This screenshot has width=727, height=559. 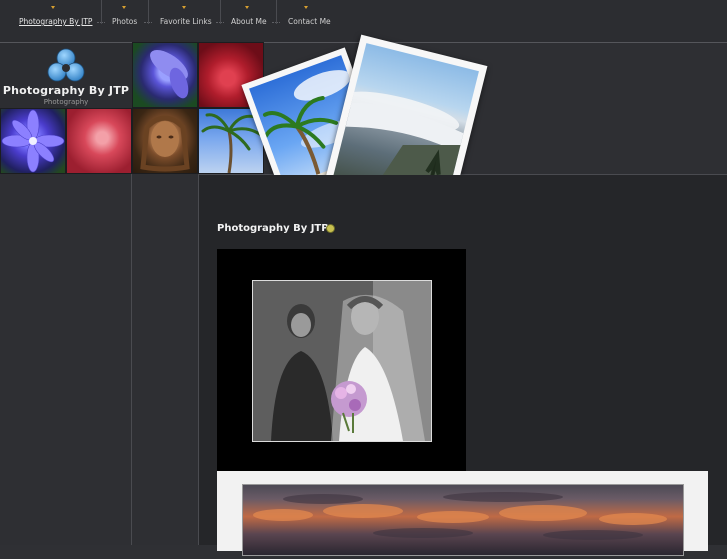 What do you see at coordinates (66, 102) in the screenshot?
I see `site-subtitle: Photography` at bounding box center [66, 102].